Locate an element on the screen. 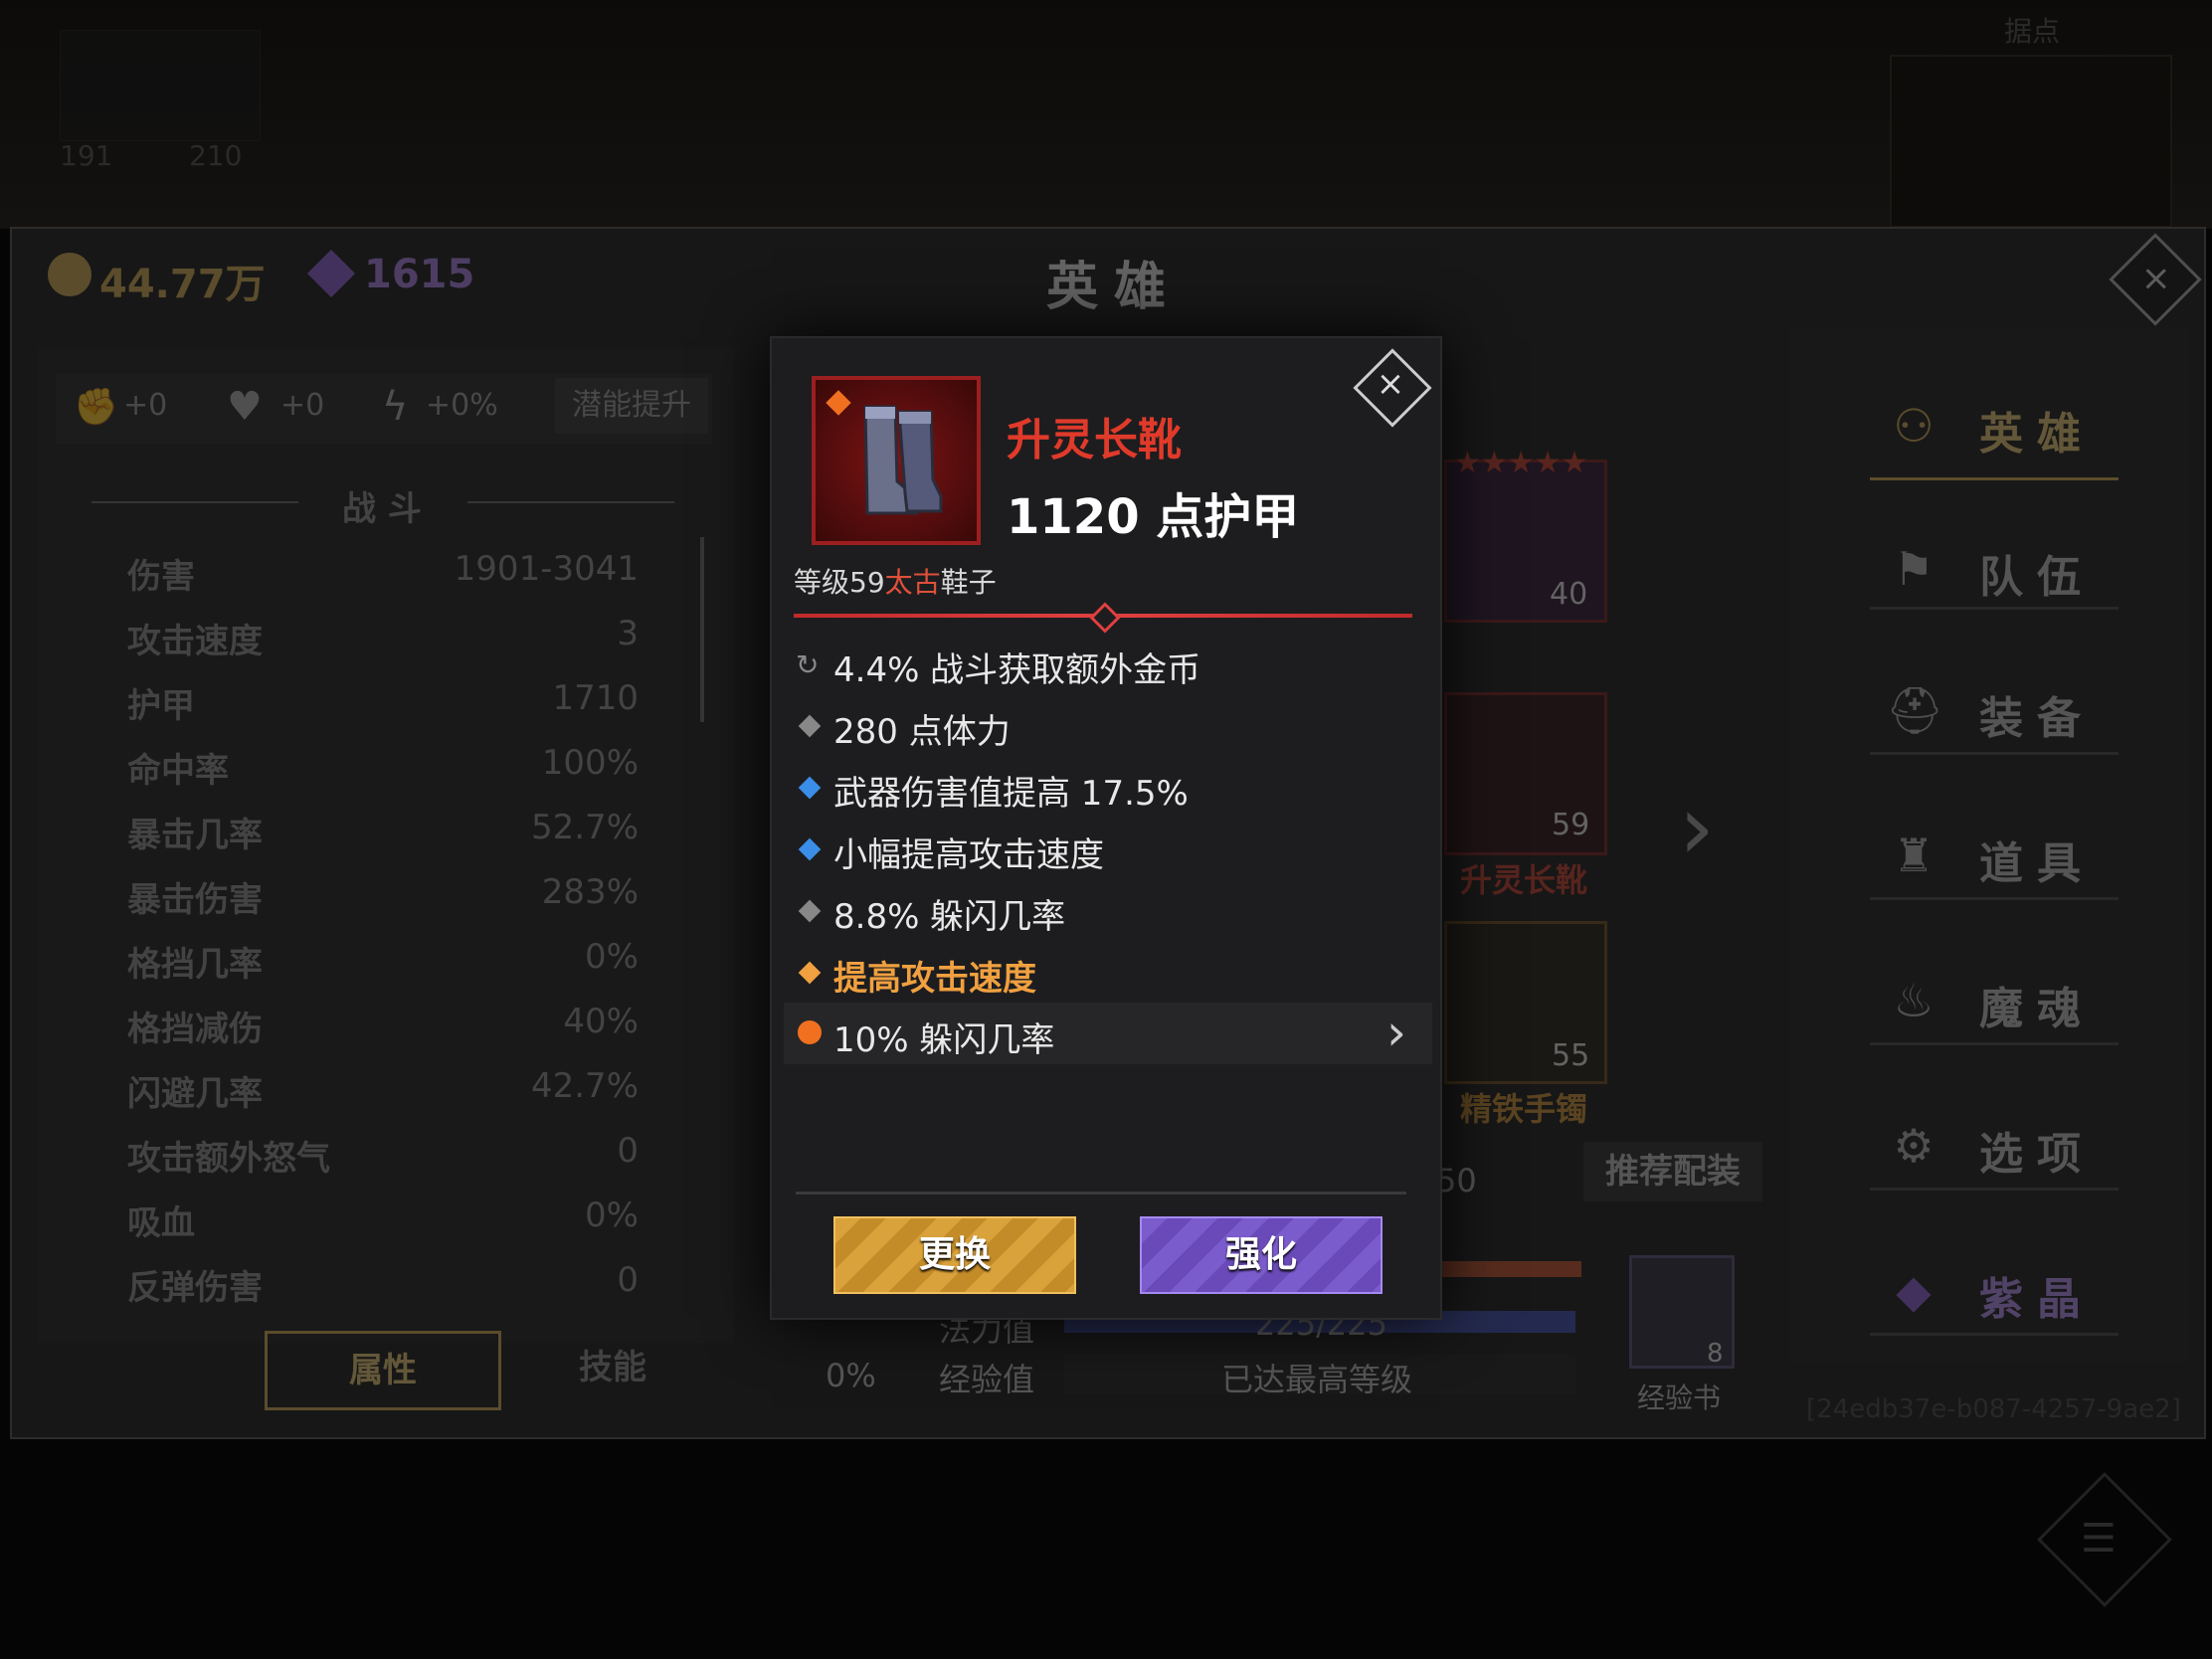  bag-icon: ♜ is located at coordinates (1914, 855).